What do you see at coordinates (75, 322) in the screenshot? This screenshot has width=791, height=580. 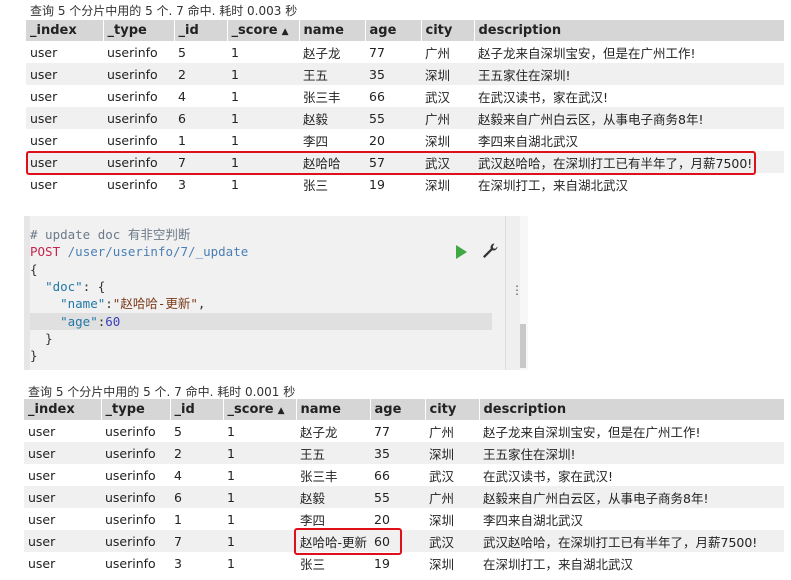 I see `code-age-line: "age":60` at bounding box center [75, 322].